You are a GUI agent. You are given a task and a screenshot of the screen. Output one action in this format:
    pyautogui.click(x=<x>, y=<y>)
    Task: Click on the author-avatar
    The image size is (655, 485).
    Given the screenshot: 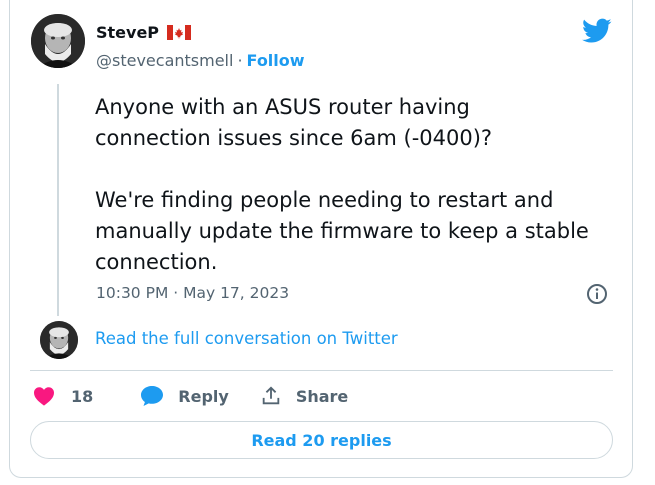 What is the action you would take?
    pyautogui.click(x=58, y=41)
    